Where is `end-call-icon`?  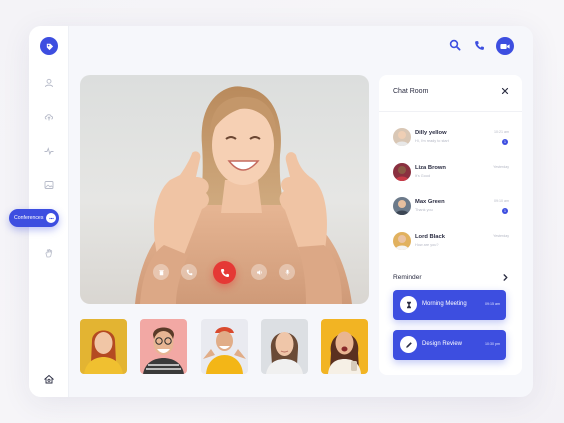
end-call-icon is located at coordinates (224, 272).